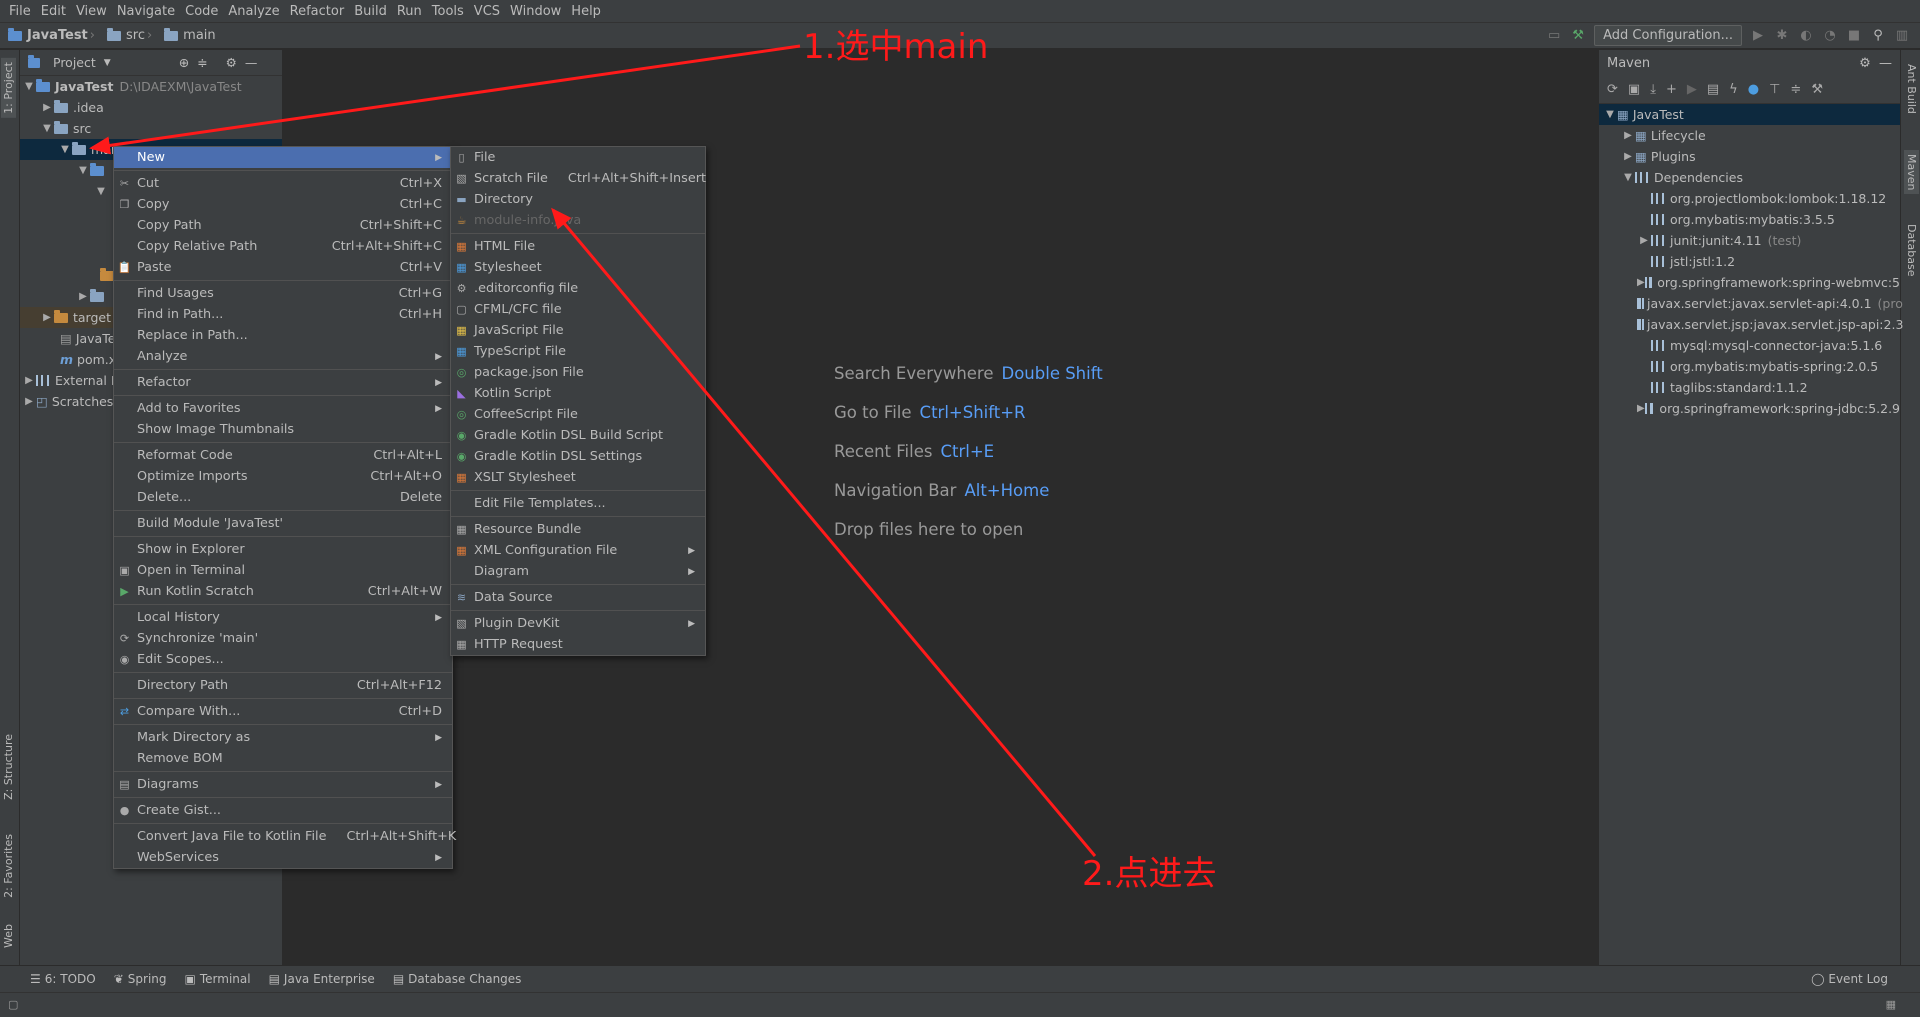 The height and width of the screenshot is (1017, 1920). Describe the element at coordinates (146, 11) in the screenshot. I see `menu-navigate: Navigate` at that location.